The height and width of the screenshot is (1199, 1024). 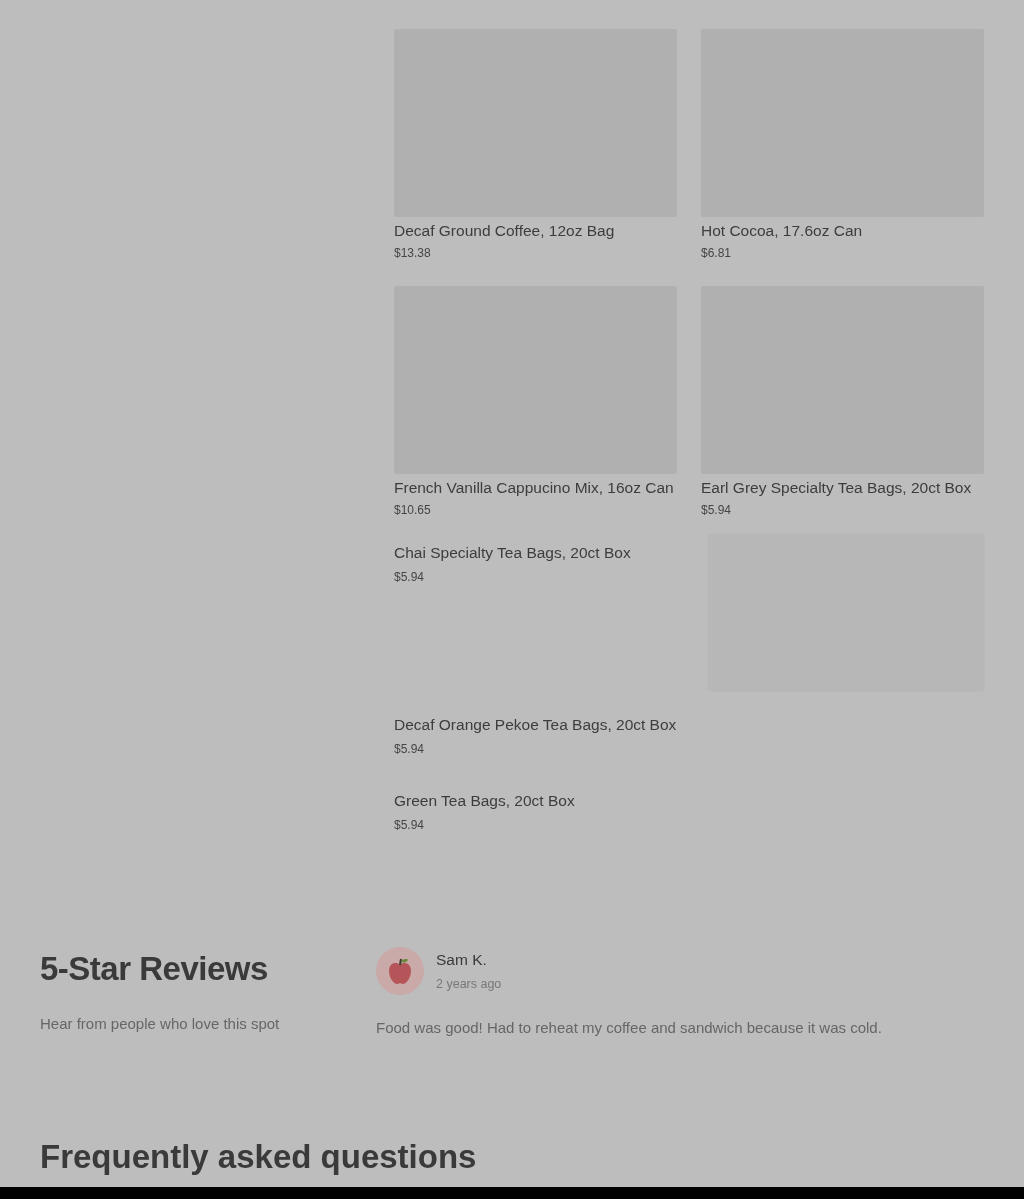 I want to click on section-heading: Frequently asked questions, so click(x=258, y=1156).